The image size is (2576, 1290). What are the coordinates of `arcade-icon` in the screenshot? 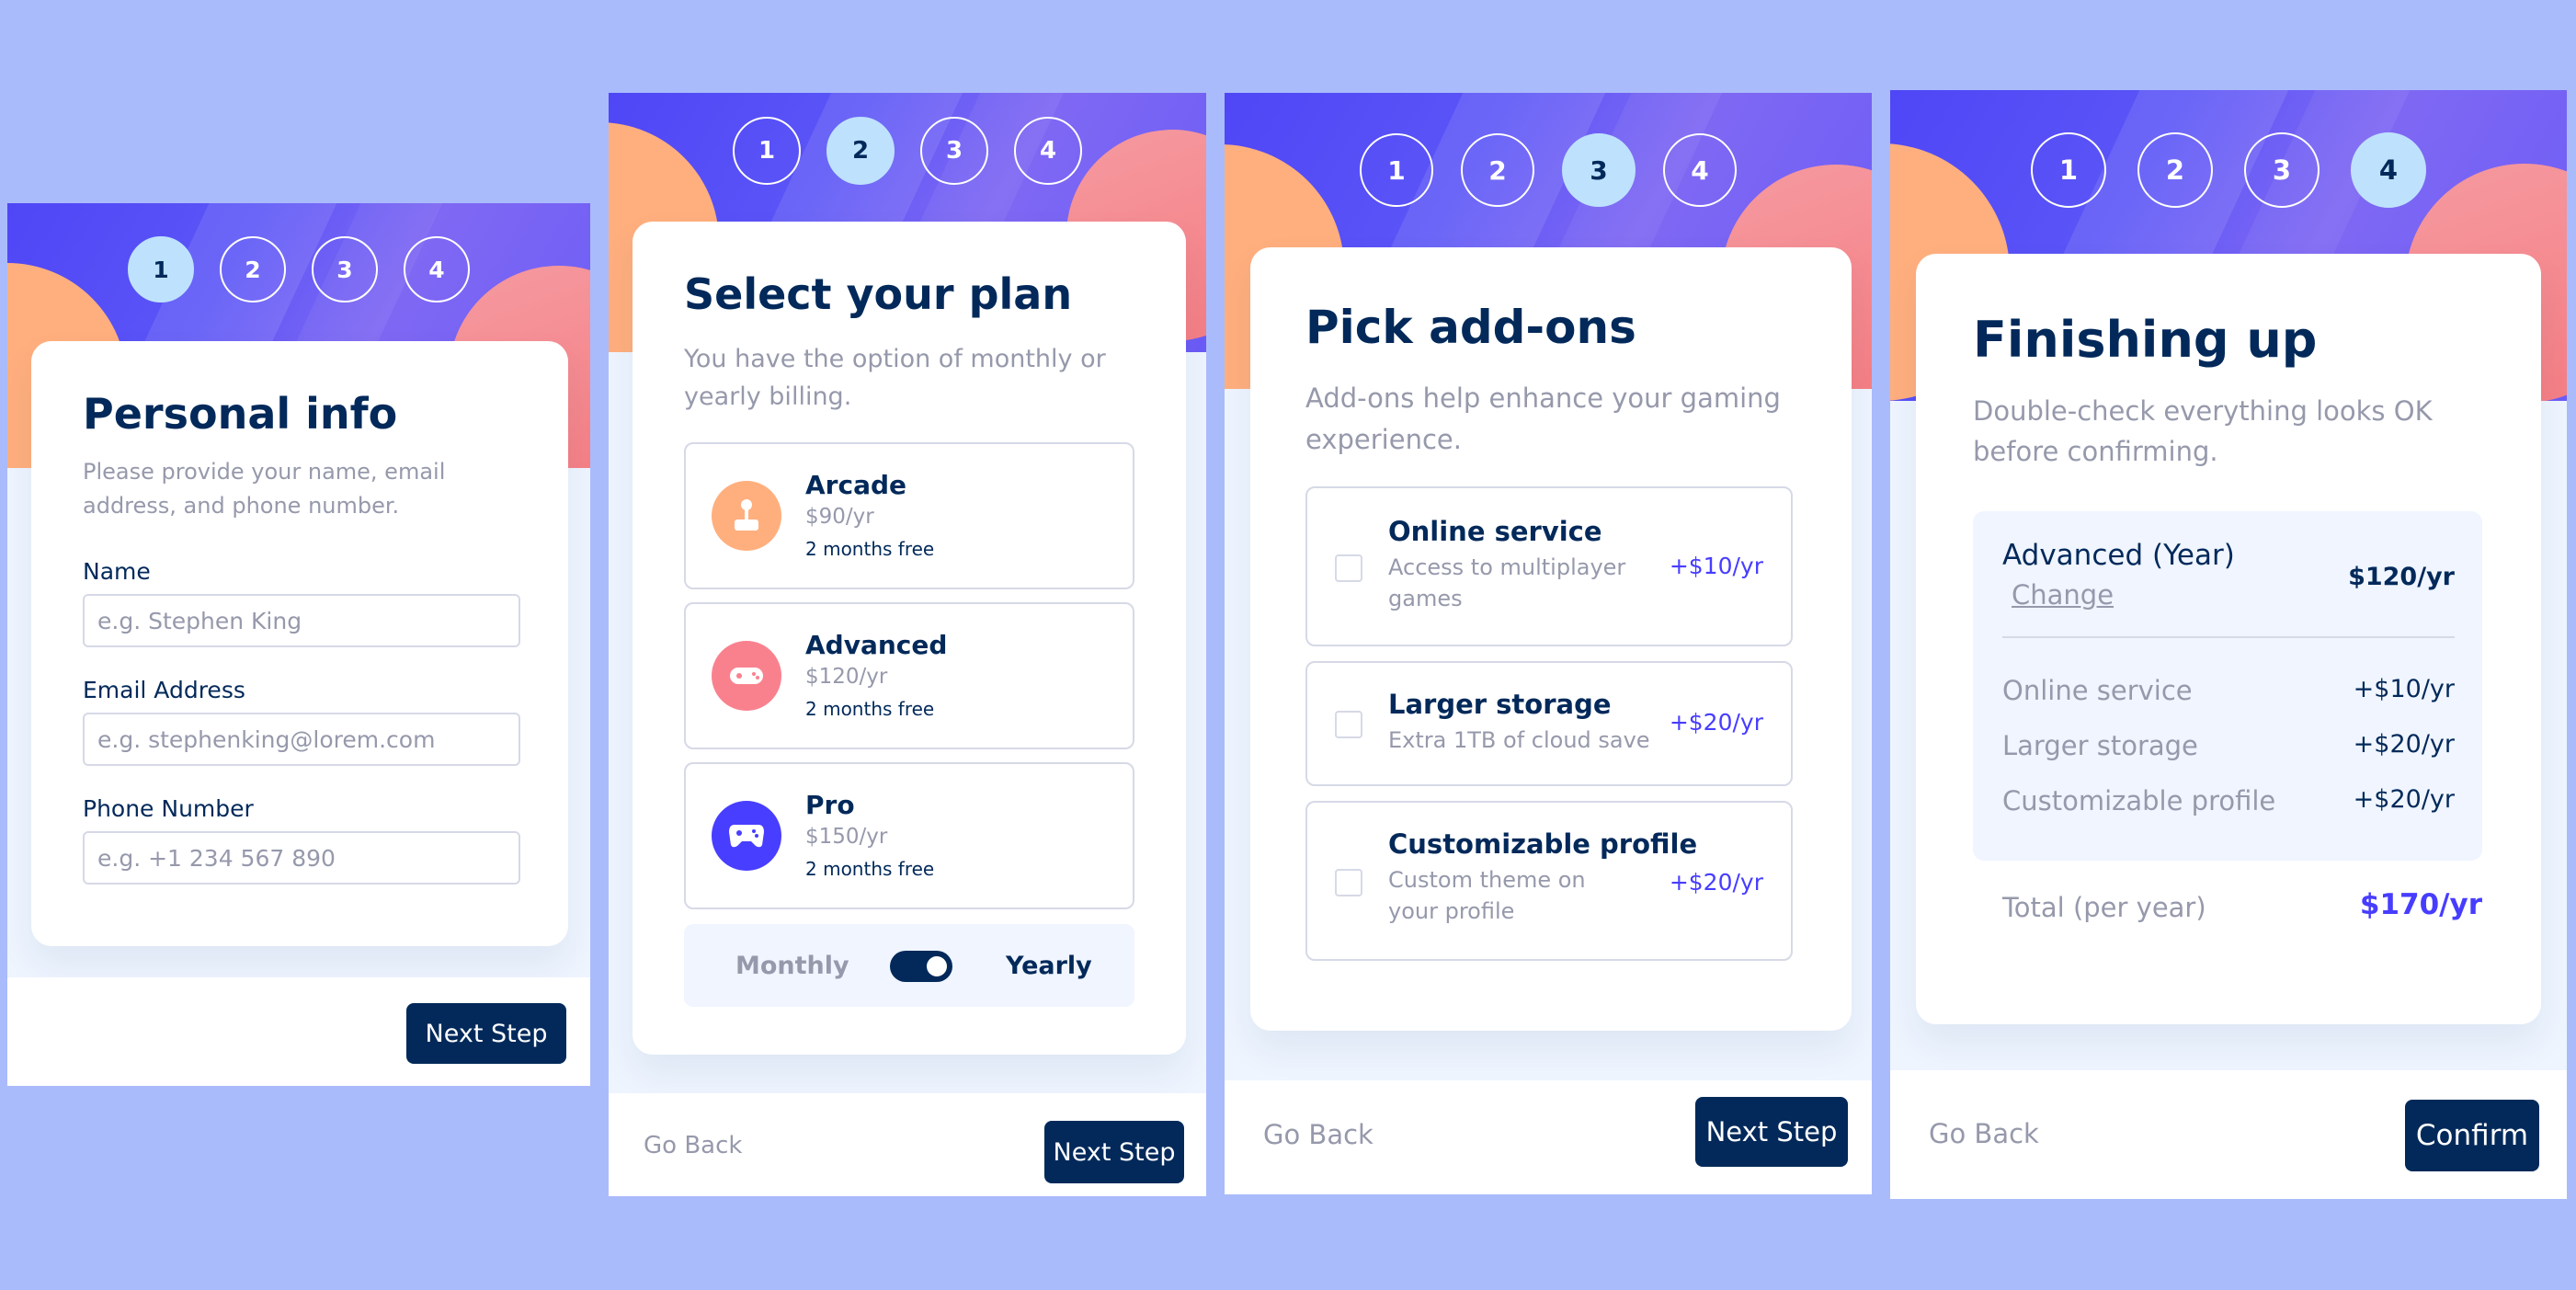 It's located at (746, 516).